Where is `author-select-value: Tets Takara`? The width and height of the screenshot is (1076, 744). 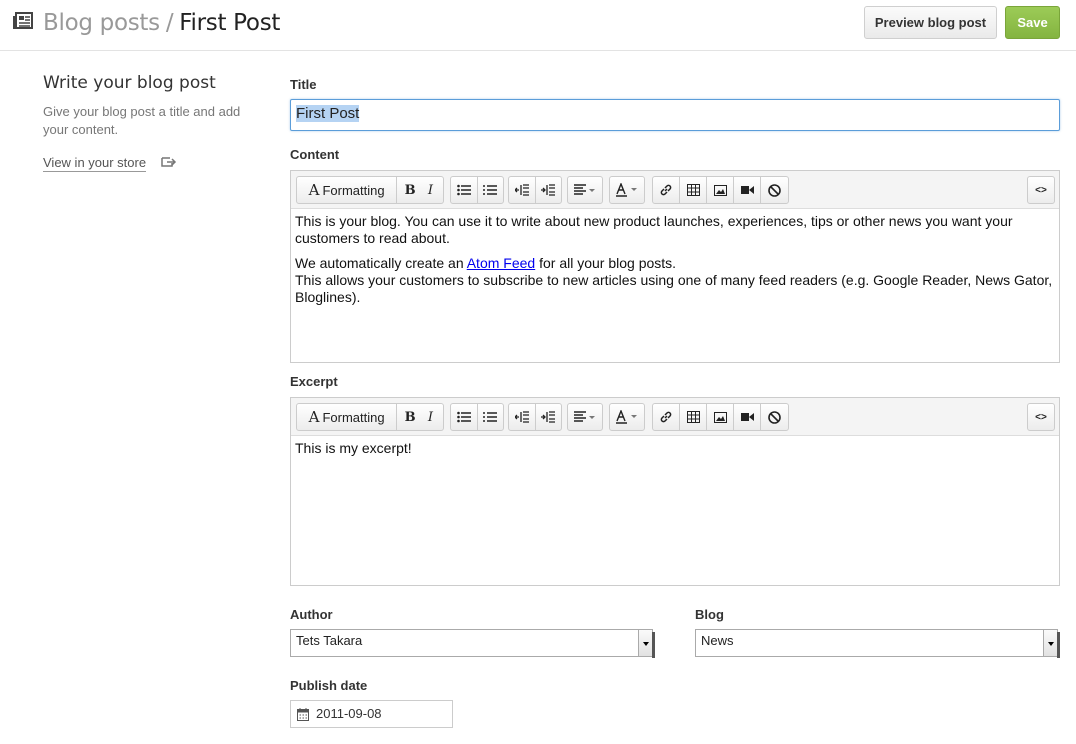 author-select-value: Tets Takara is located at coordinates (329, 640).